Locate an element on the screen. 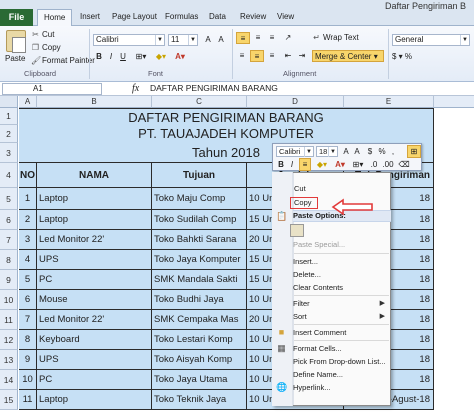 This screenshot has width=474, height=419. row-header: 9 is located at coordinates (9, 280).